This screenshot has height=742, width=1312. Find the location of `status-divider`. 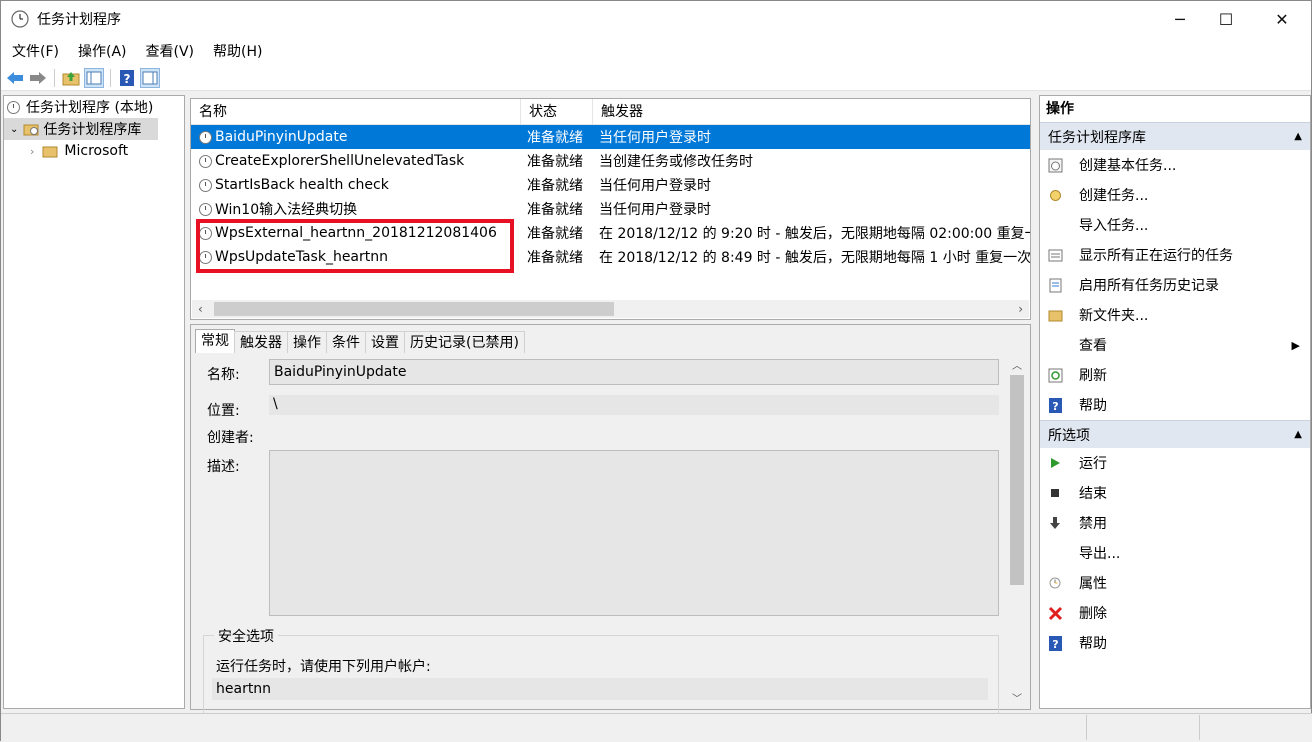

status-divider is located at coordinates (1199, 727).